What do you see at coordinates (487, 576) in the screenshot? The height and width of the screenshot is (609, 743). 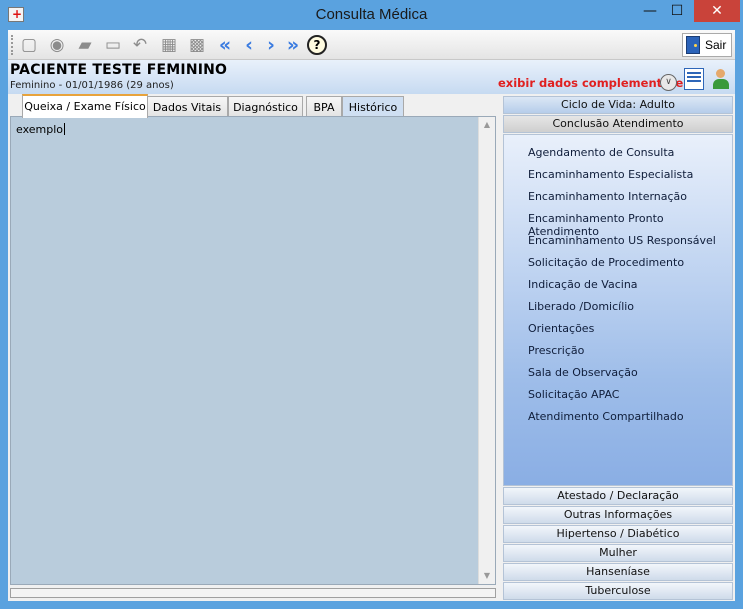 I see `scroll-down-icon: ▼` at bounding box center [487, 576].